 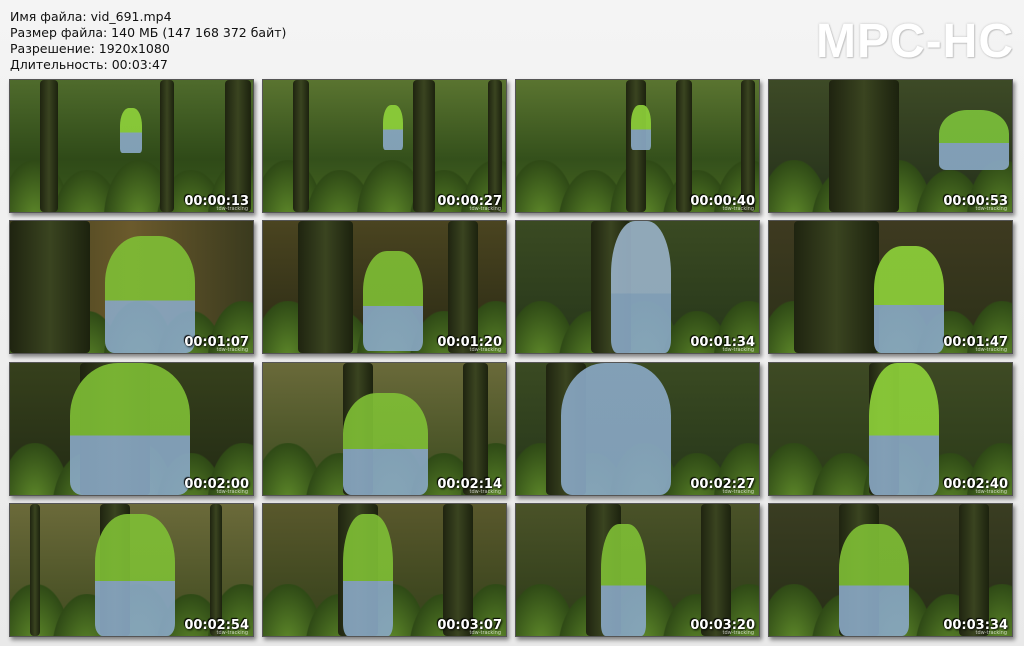 I want to click on video-thumbnail: 00:03:34 tdw-tracking, so click(x=890, y=570).